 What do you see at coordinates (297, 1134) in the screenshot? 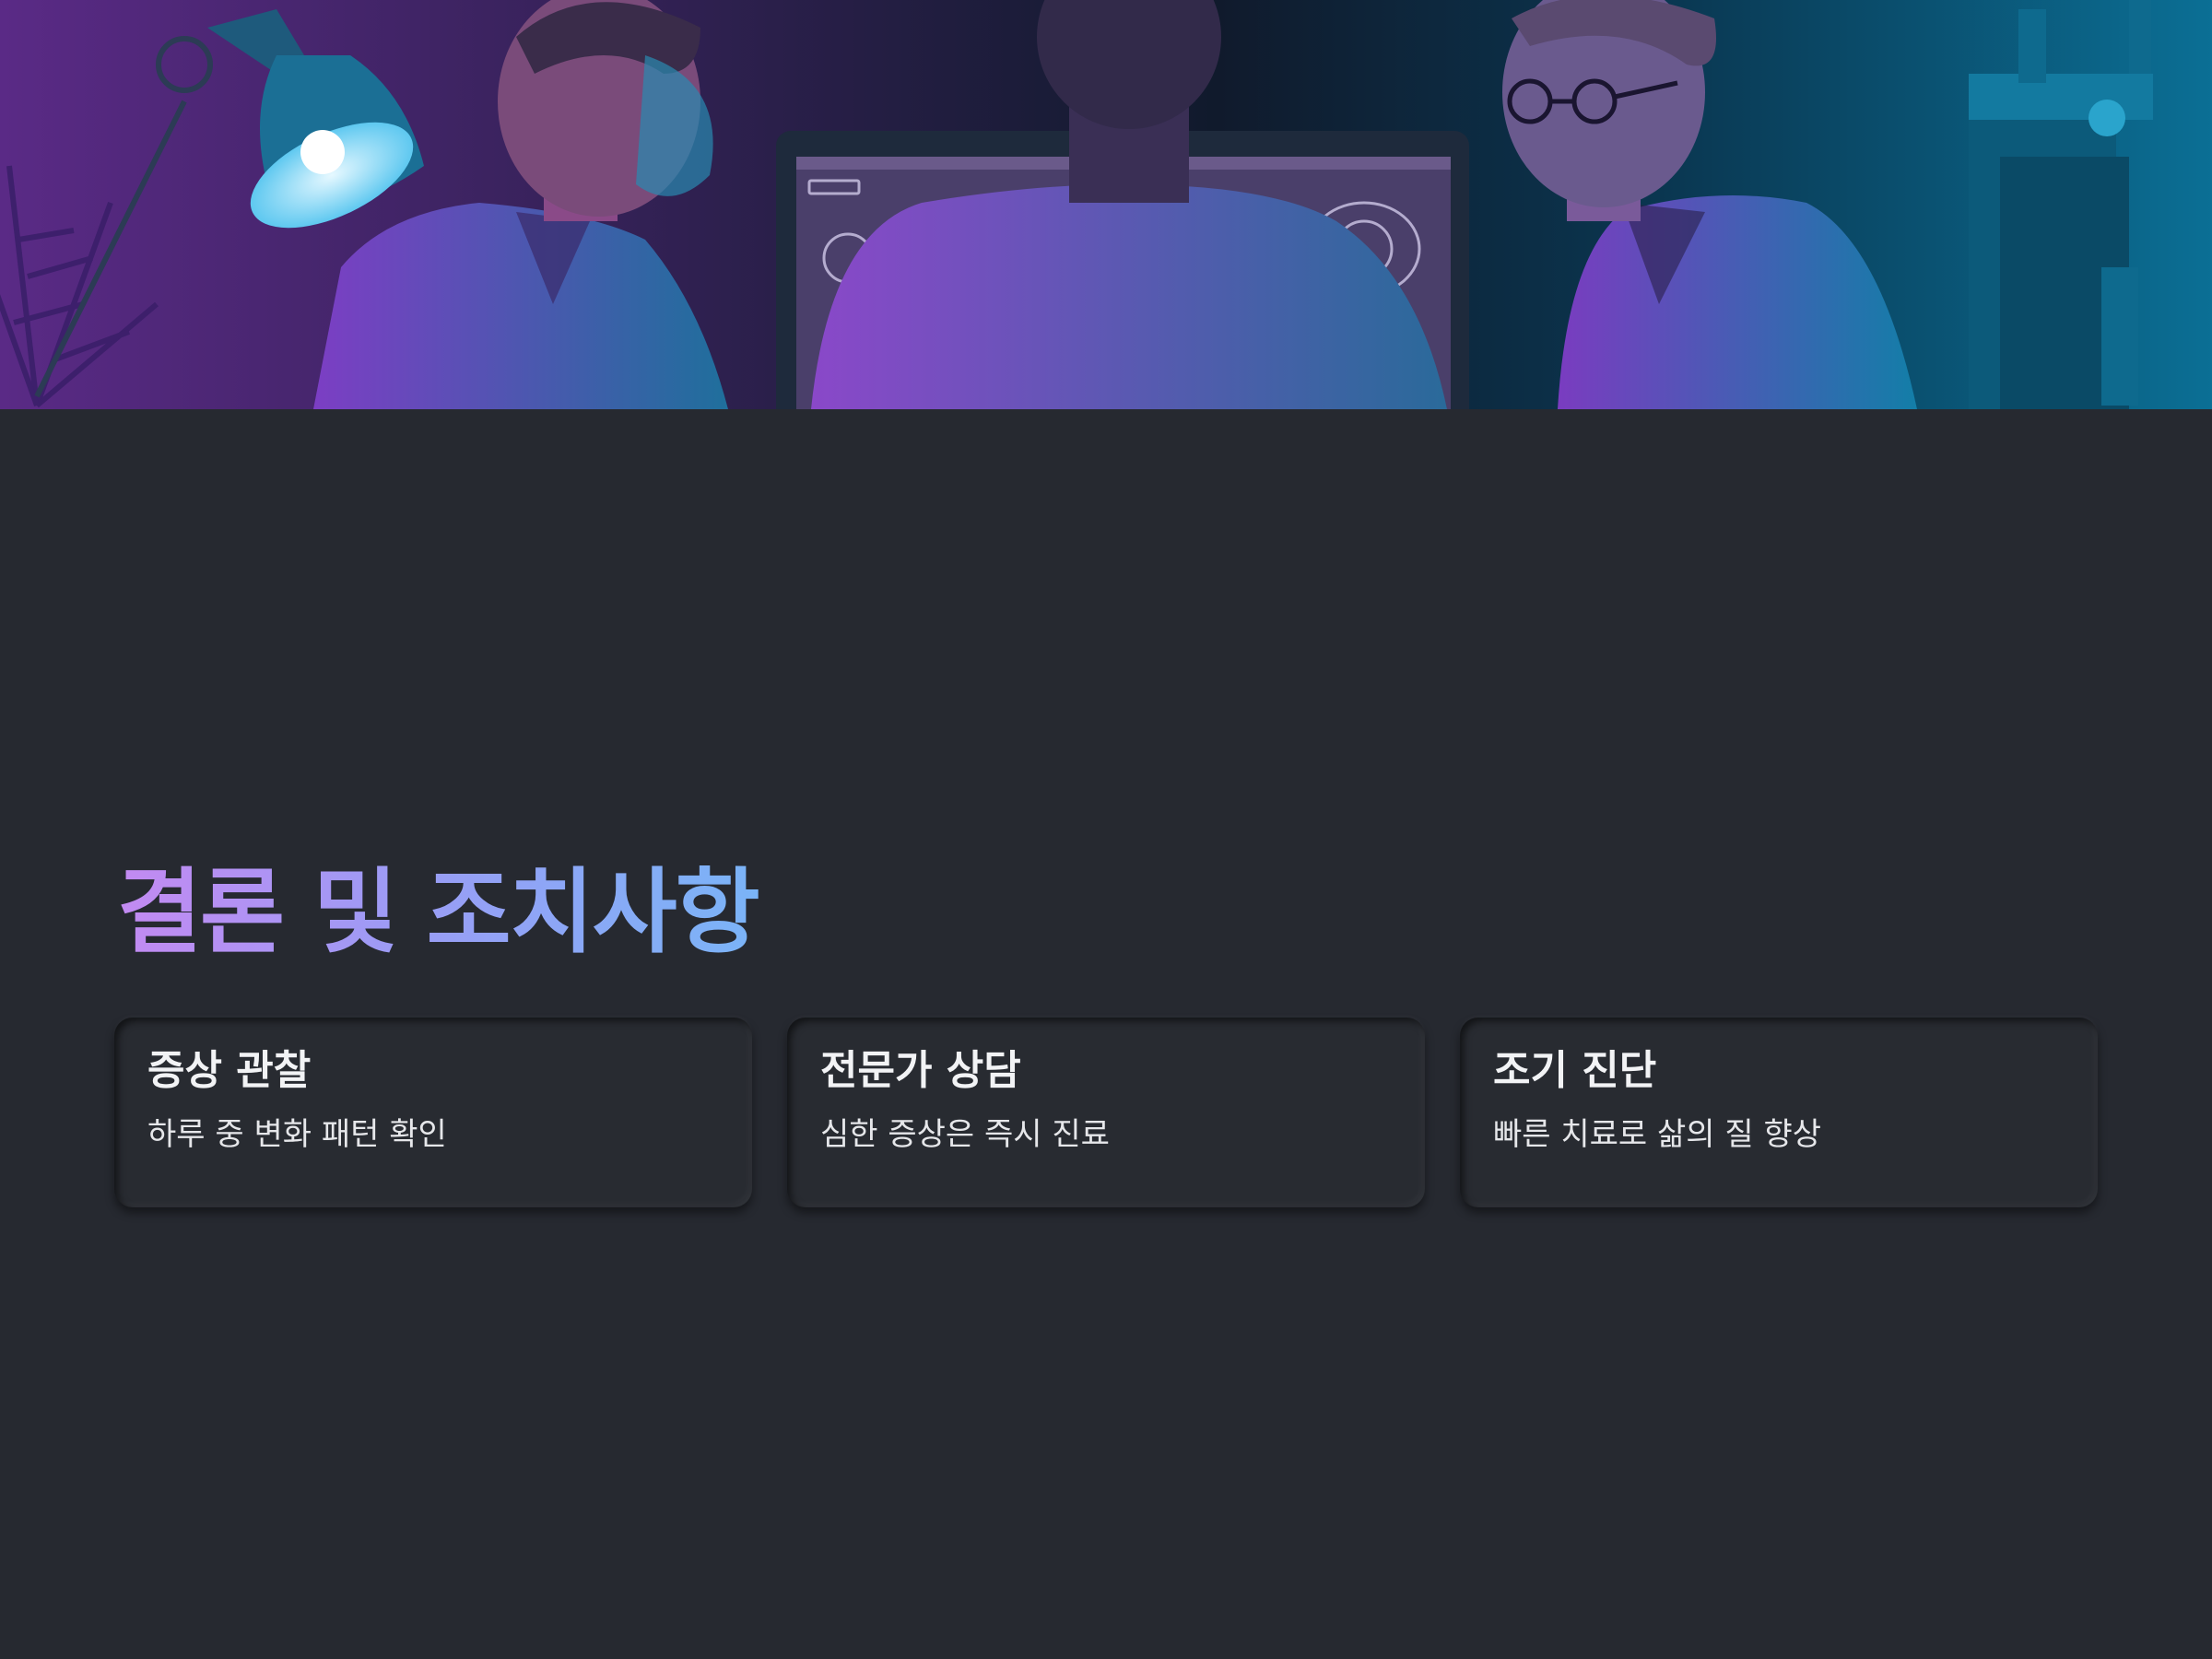
I see `card-text: 하루 중 변화 패턴 확인` at bounding box center [297, 1134].